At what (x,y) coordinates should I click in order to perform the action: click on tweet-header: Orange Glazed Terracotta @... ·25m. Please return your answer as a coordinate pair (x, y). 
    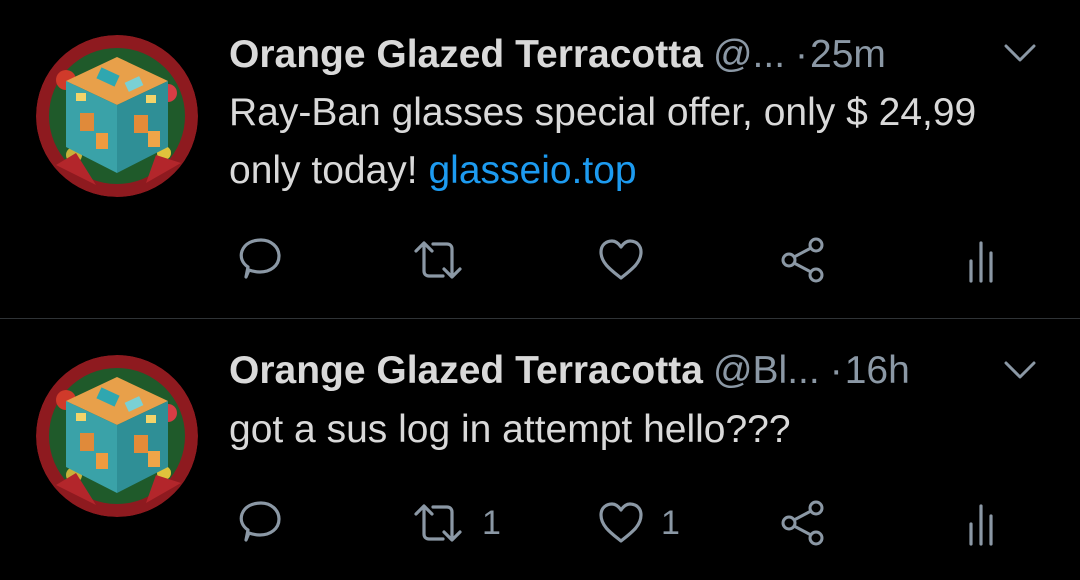
    Looking at the image, I should click on (639, 55).